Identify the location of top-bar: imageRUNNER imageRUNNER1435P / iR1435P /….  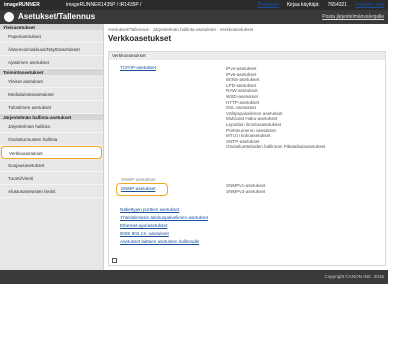
(194, 5).